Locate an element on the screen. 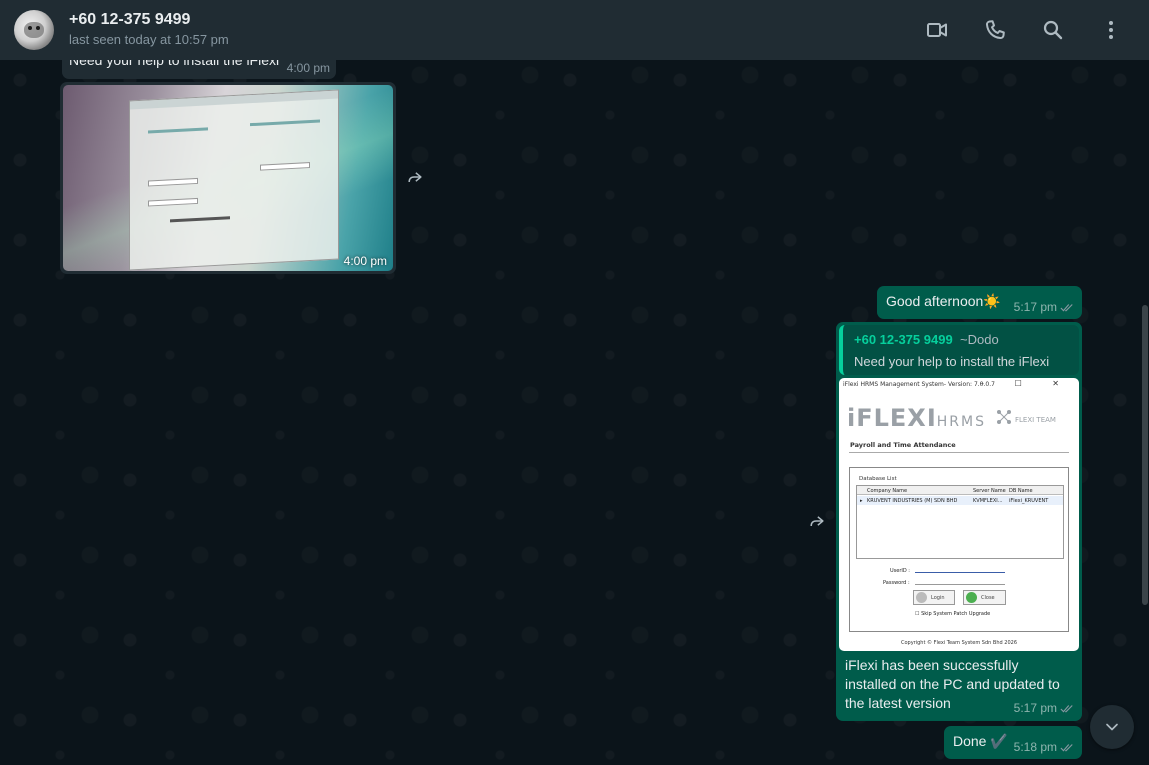 This screenshot has width=1149, height=765. message-photo is located at coordinates (228, 178).